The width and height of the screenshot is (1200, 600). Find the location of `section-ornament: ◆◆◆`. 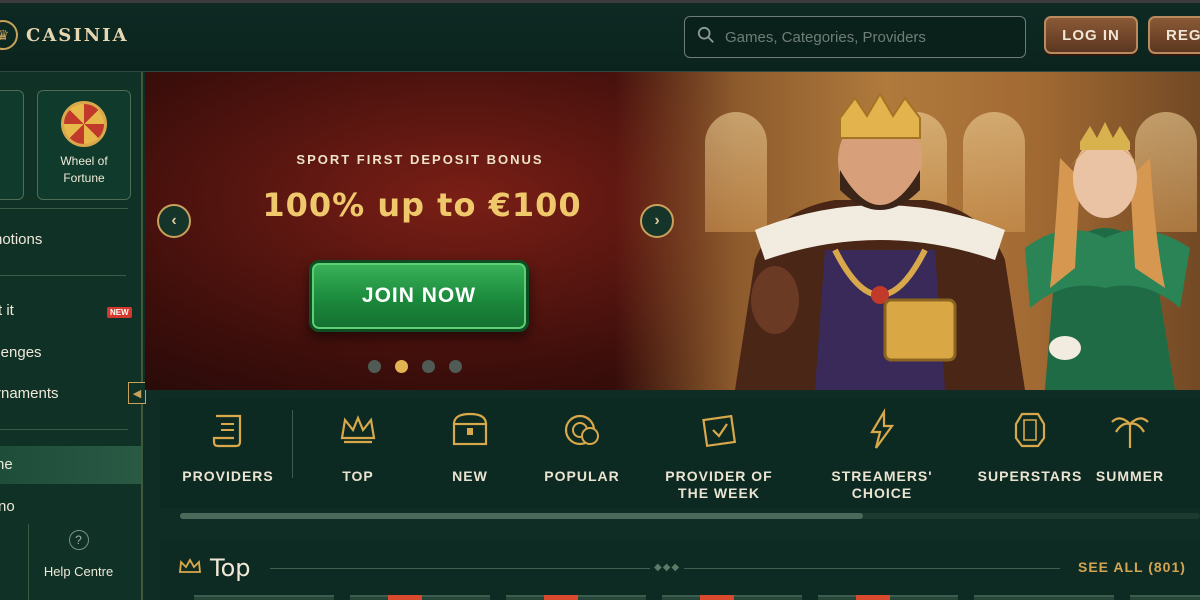

section-ornament: ◆◆◆ is located at coordinates (667, 567).